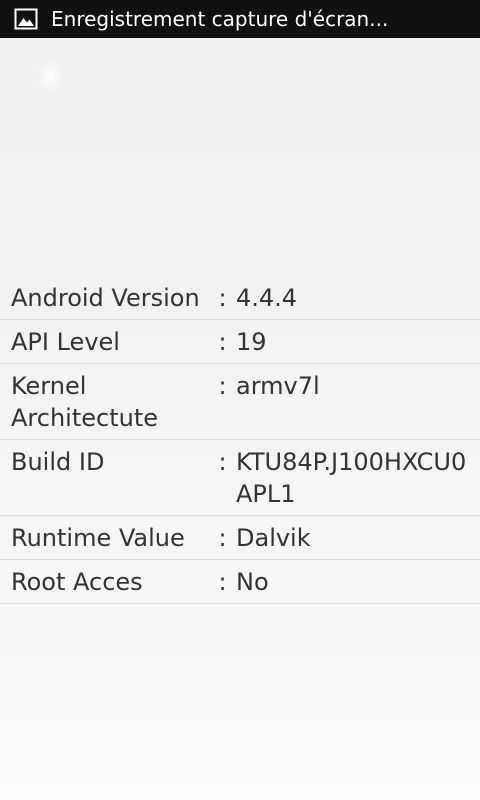 This screenshot has width=480, height=800. I want to click on info-label: Kernel Architectute, so click(84, 402).